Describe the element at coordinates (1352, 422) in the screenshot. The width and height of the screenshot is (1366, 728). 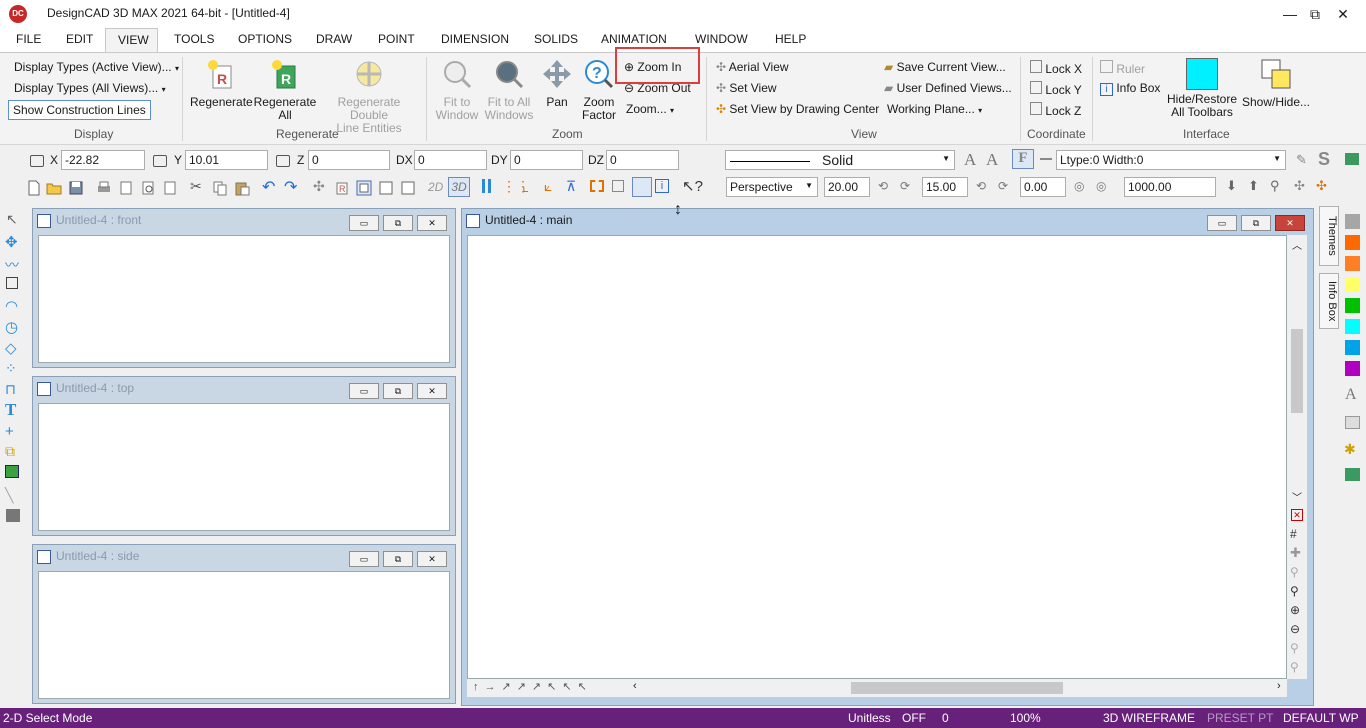
I see `tool-icon` at that location.